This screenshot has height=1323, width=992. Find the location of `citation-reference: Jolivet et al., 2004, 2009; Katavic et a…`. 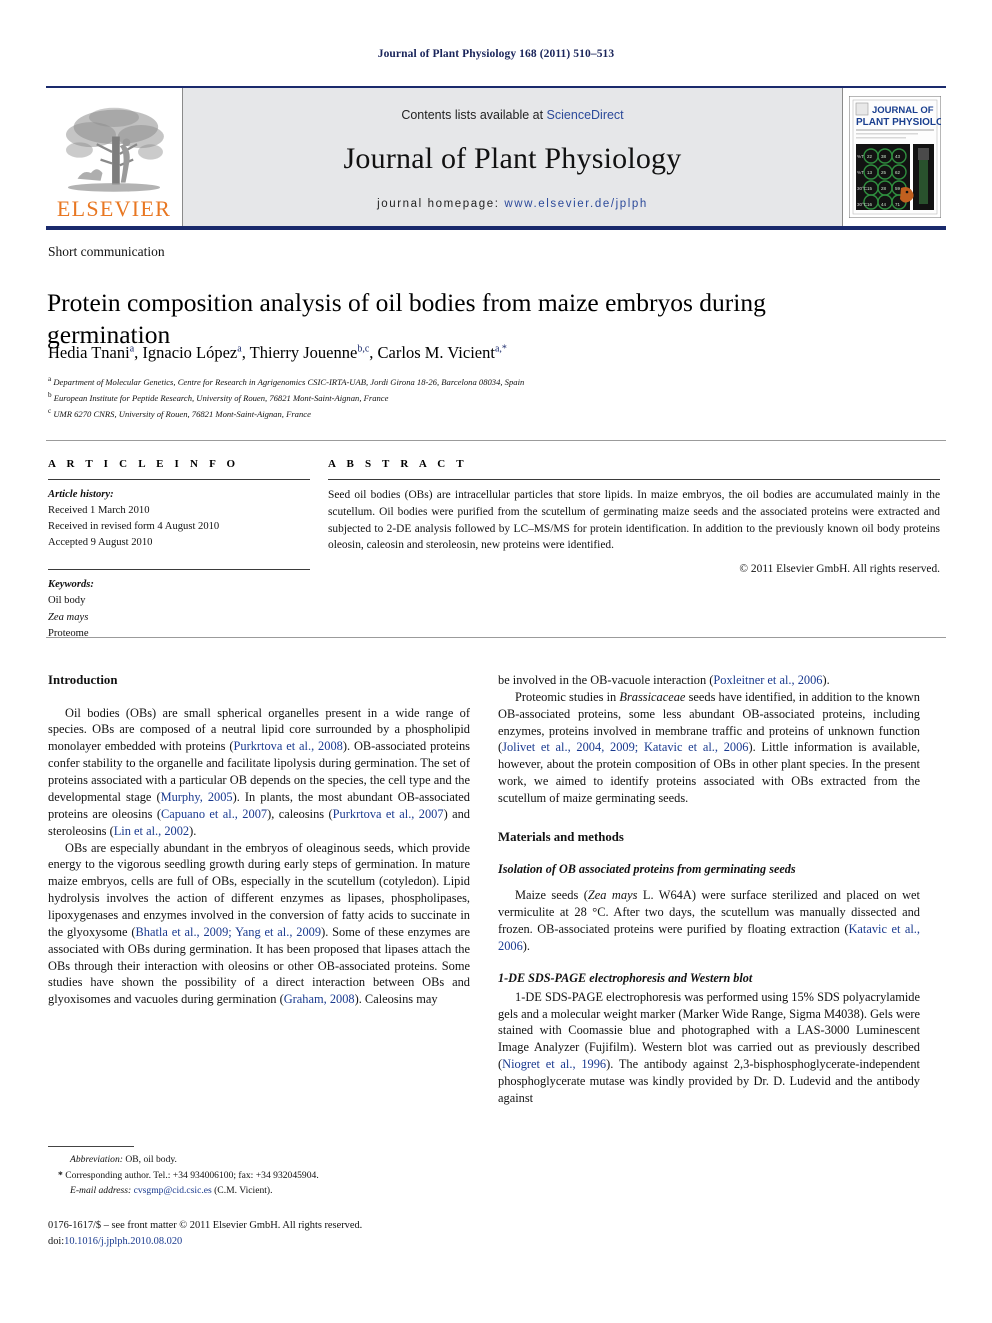

citation-reference: Jolivet et al., 2004, 2009; Katavic et a… is located at coordinates (625, 747).